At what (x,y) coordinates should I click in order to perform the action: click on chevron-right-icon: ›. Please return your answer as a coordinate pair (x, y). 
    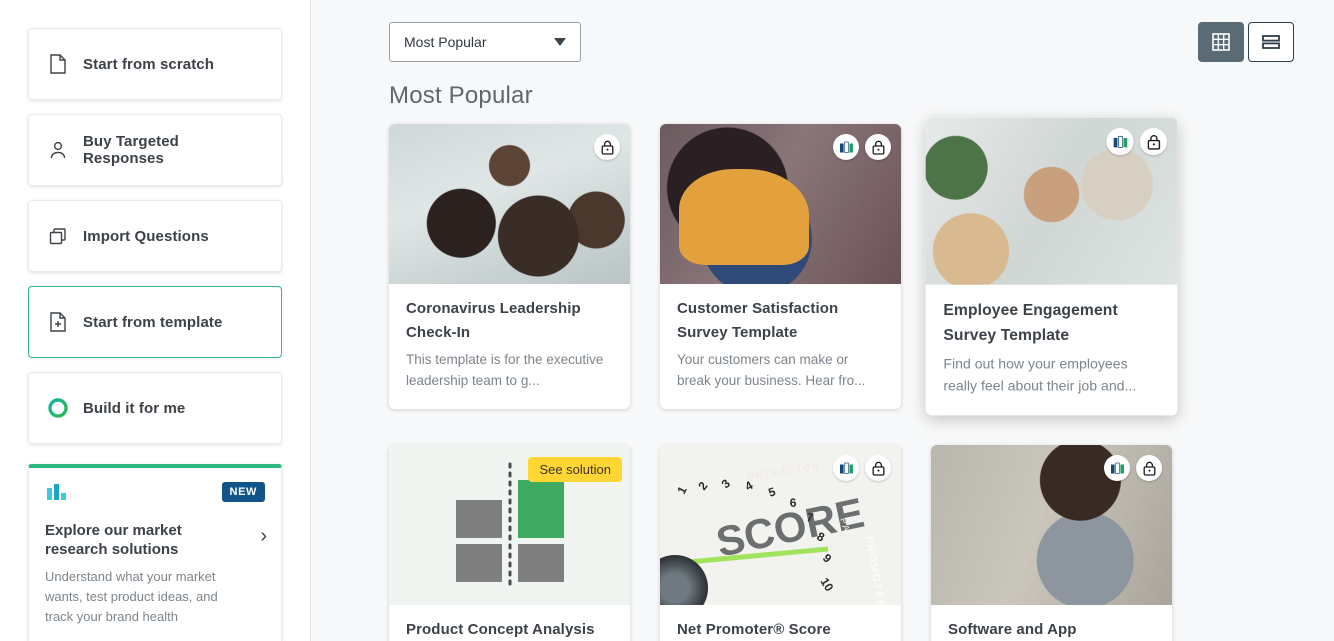
    Looking at the image, I should click on (263, 536).